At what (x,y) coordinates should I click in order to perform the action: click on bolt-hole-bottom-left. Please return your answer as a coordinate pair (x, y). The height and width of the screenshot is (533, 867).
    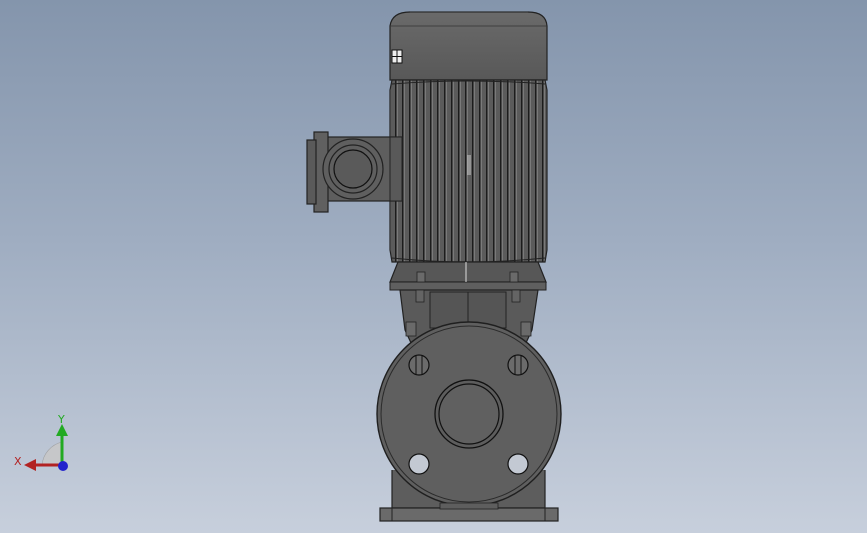
    Looking at the image, I should click on (419, 464).